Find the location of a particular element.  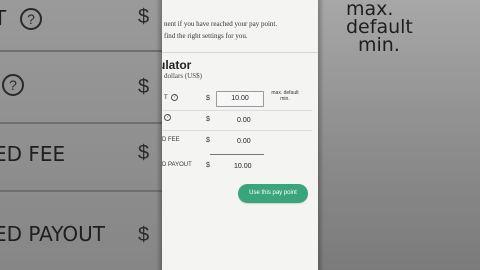

zoom-row-label: ED FEE is located at coordinates (33, 154).